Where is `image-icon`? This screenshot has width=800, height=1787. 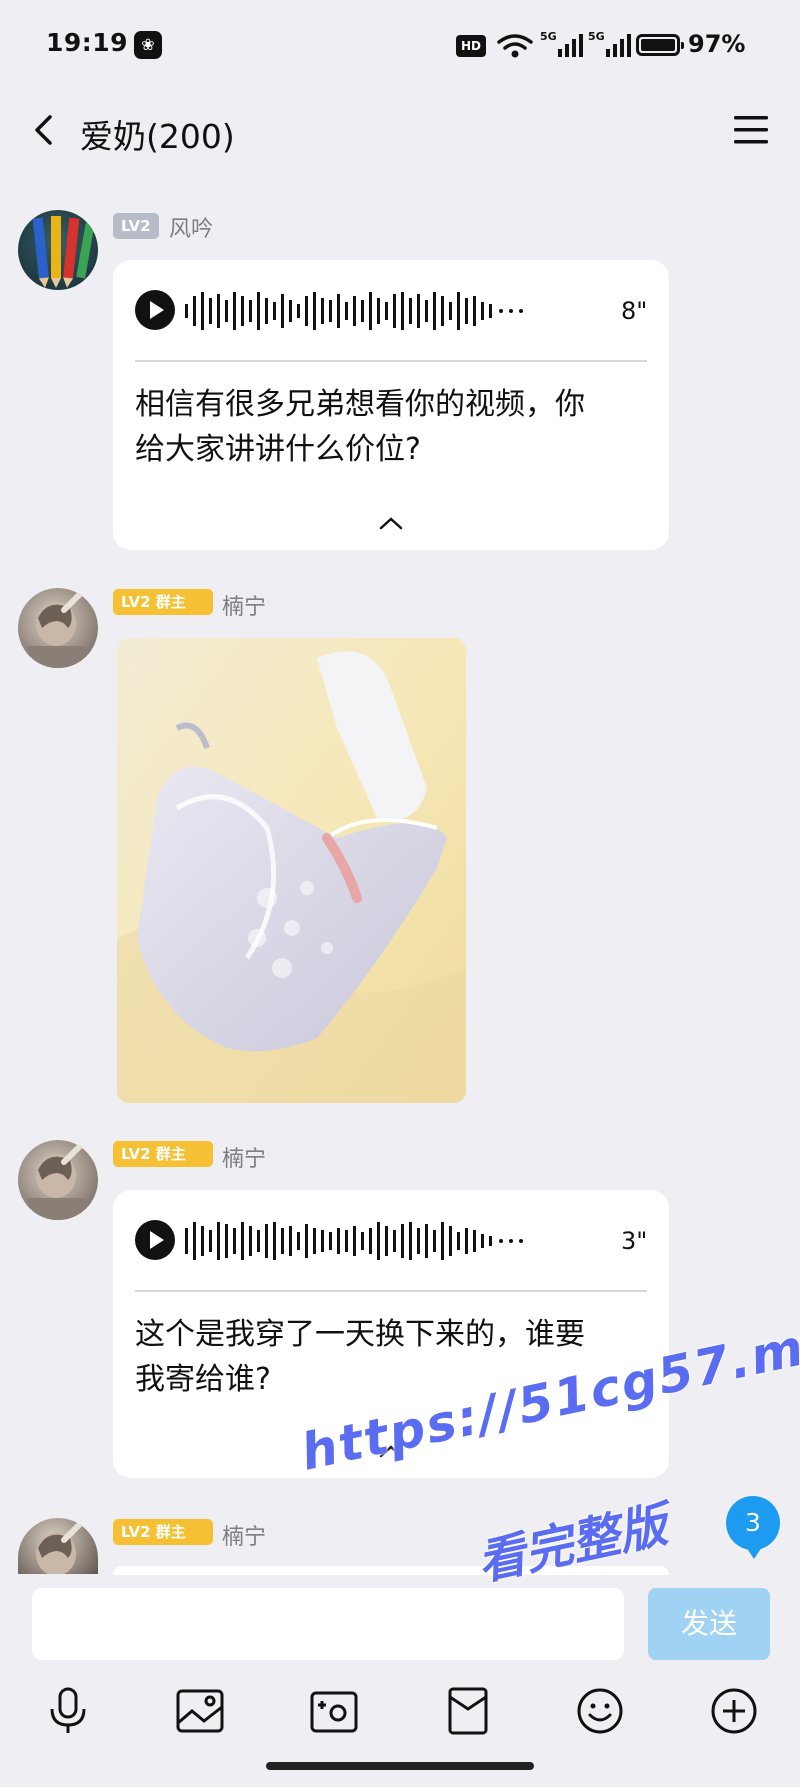 image-icon is located at coordinates (200, 1711).